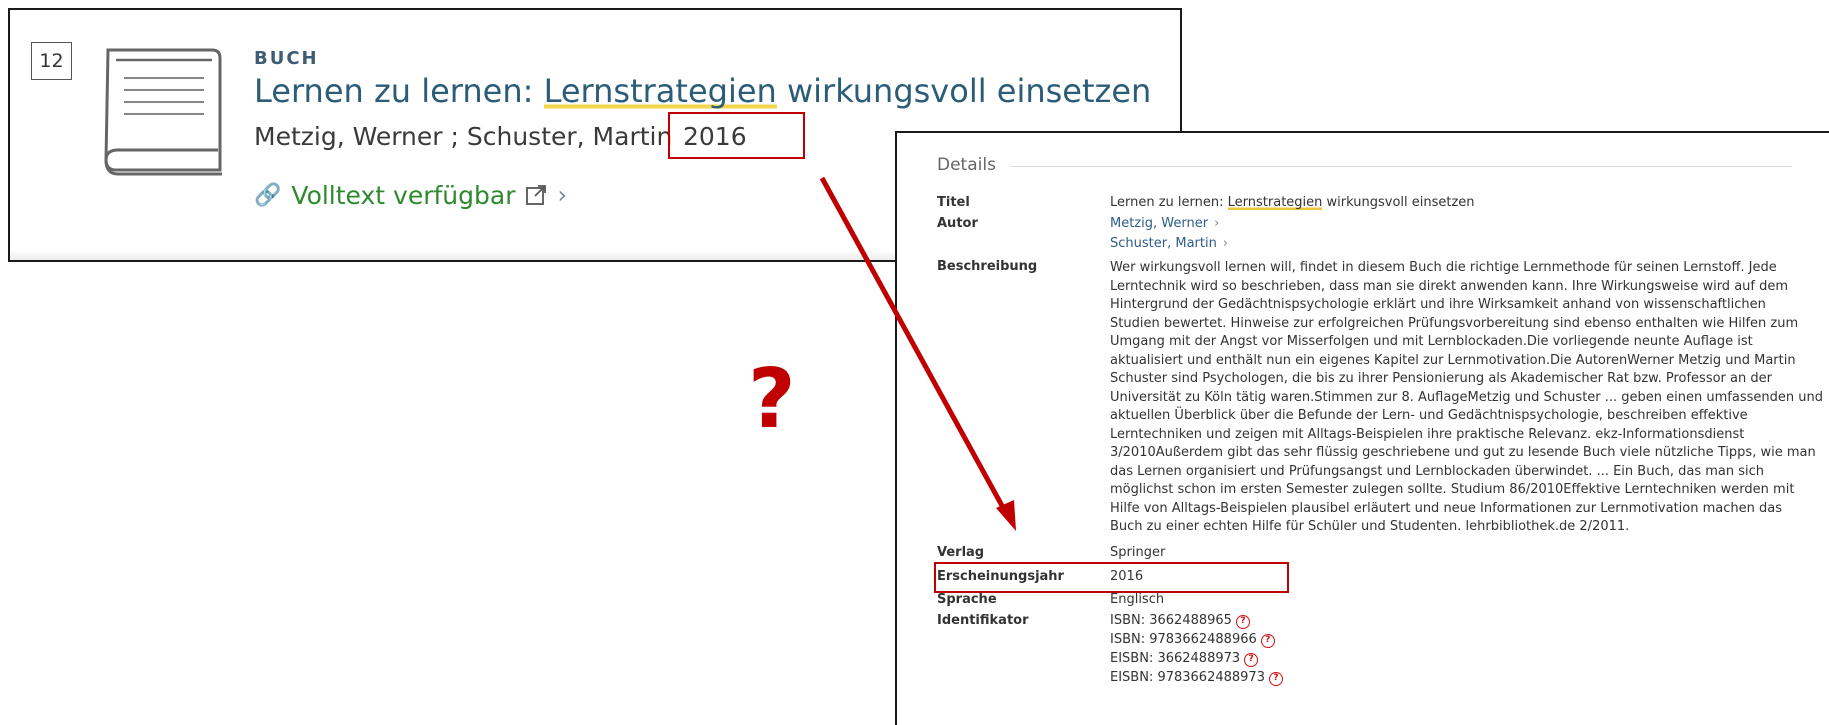  What do you see at coordinates (403, 195) in the screenshot?
I see `fulltext-label: Volltext verfügbar` at bounding box center [403, 195].